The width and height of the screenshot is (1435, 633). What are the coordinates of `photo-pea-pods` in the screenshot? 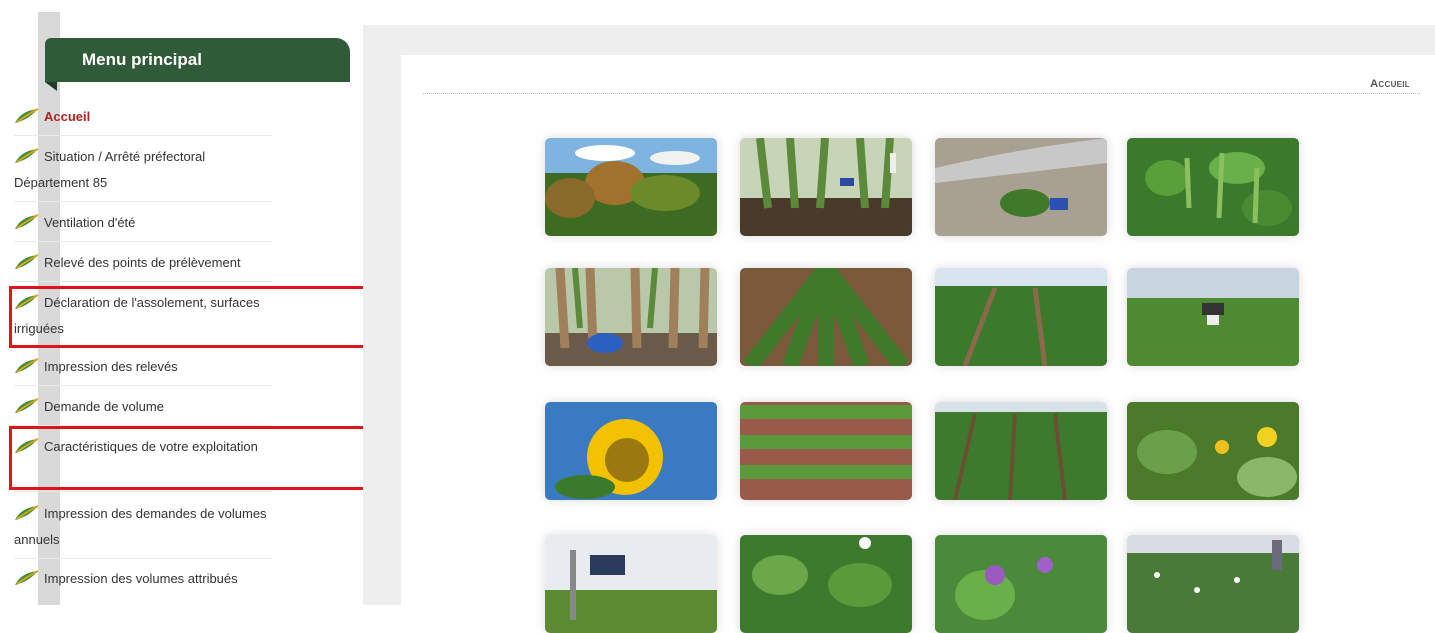 It's located at (1213, 187).